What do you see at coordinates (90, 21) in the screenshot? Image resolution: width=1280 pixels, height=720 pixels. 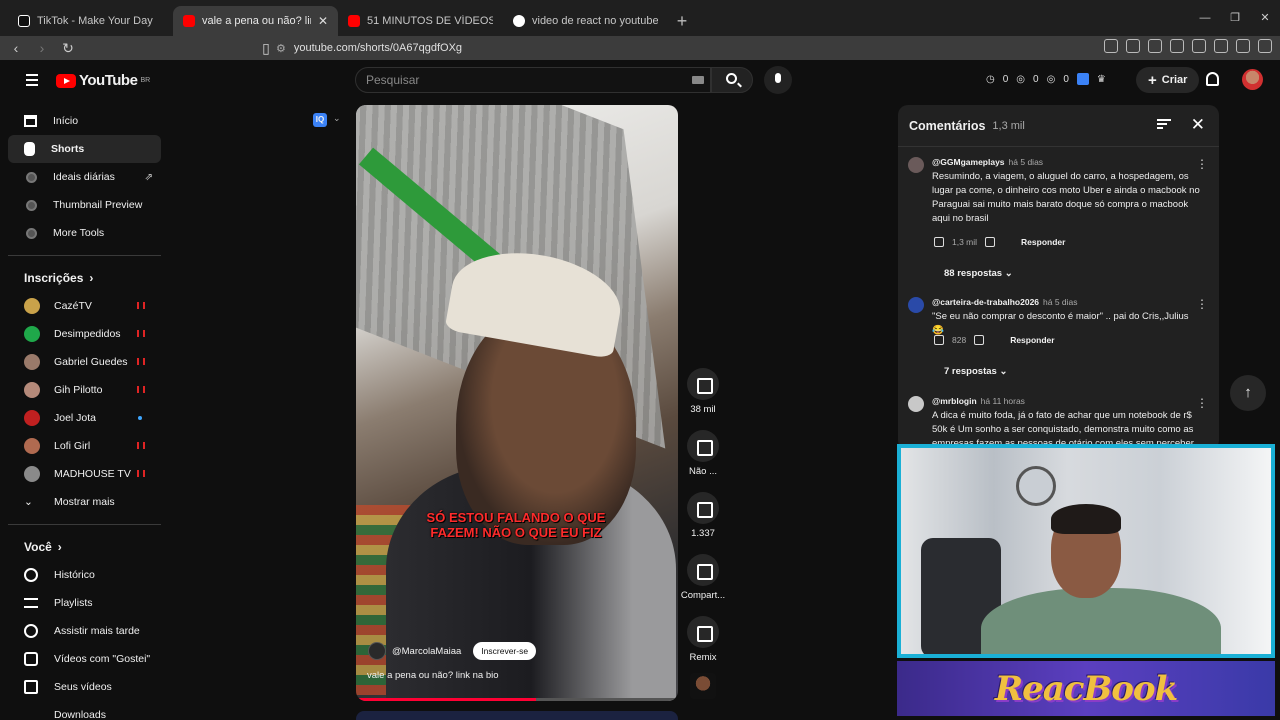 I see `browser-tab: TikTok - Make Your Day` at bounding box center [90, 21].